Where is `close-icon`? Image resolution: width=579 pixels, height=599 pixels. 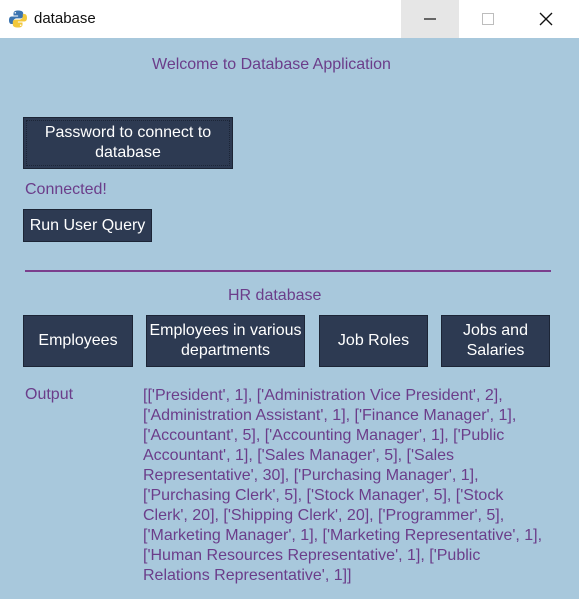
close-icon is located at coordinates (546, 19).